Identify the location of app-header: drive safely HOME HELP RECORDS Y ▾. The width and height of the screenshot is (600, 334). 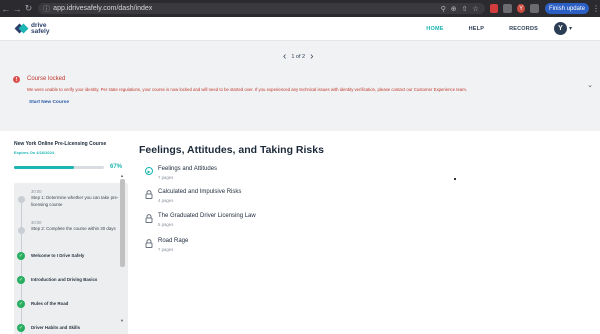
(300, 29).